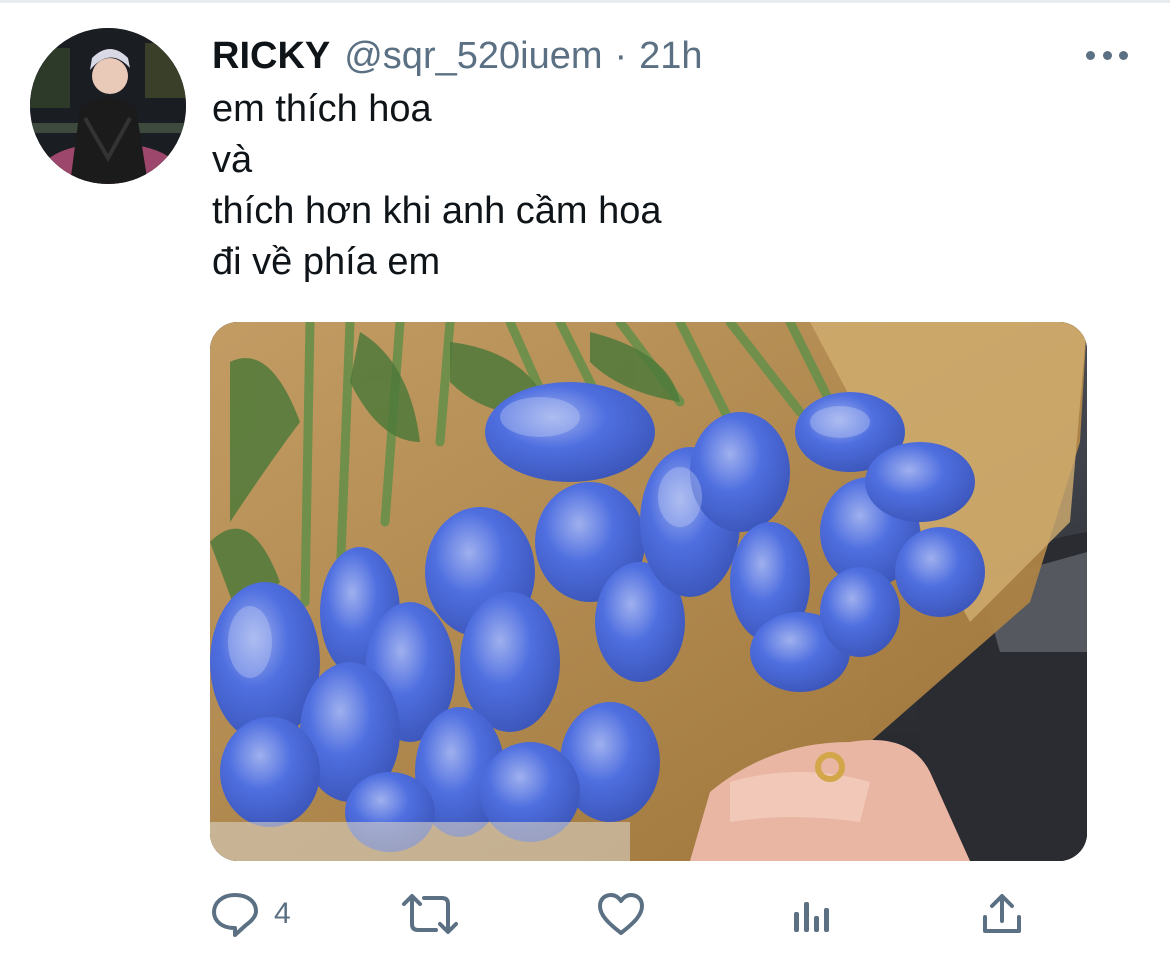 This screenshot has height=958, width=1170. Describe the element at coordinates (437, 211) in the screenshot. I see `tweet-text-line: thích hơn khi anh cầm hoa` at that location.